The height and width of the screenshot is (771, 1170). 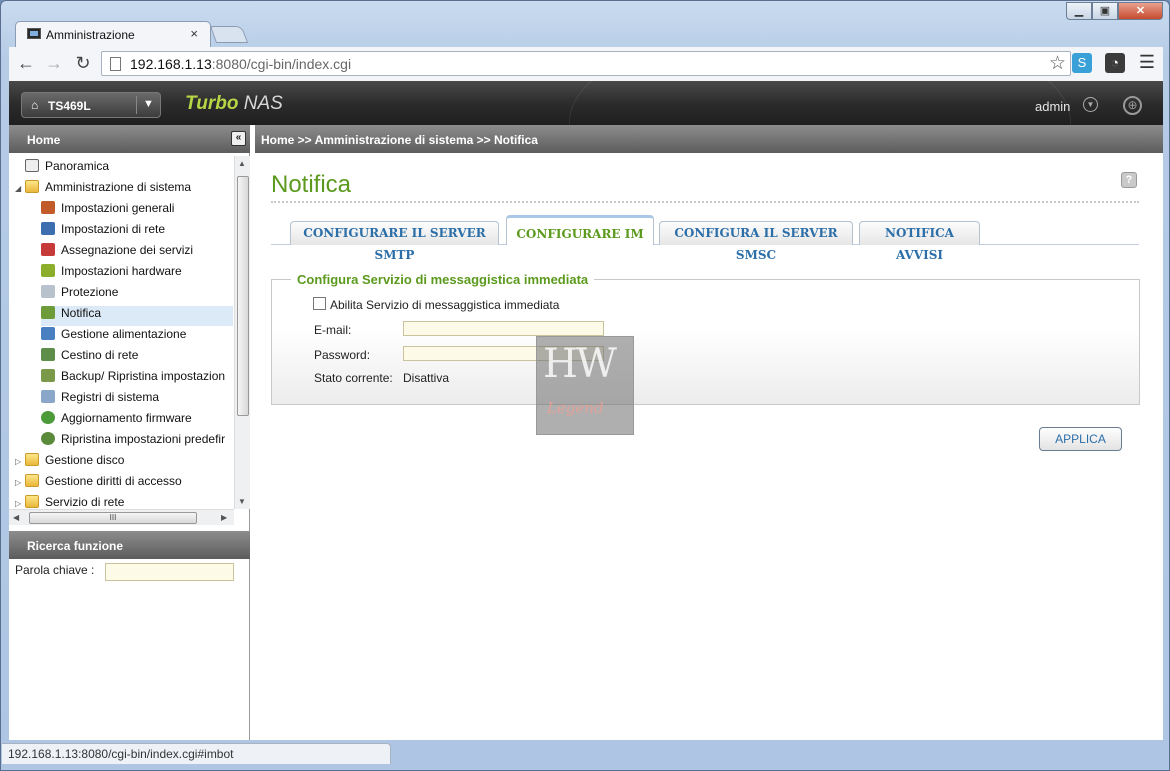 I want to click on restore-icon, so click(x=48, y=438).